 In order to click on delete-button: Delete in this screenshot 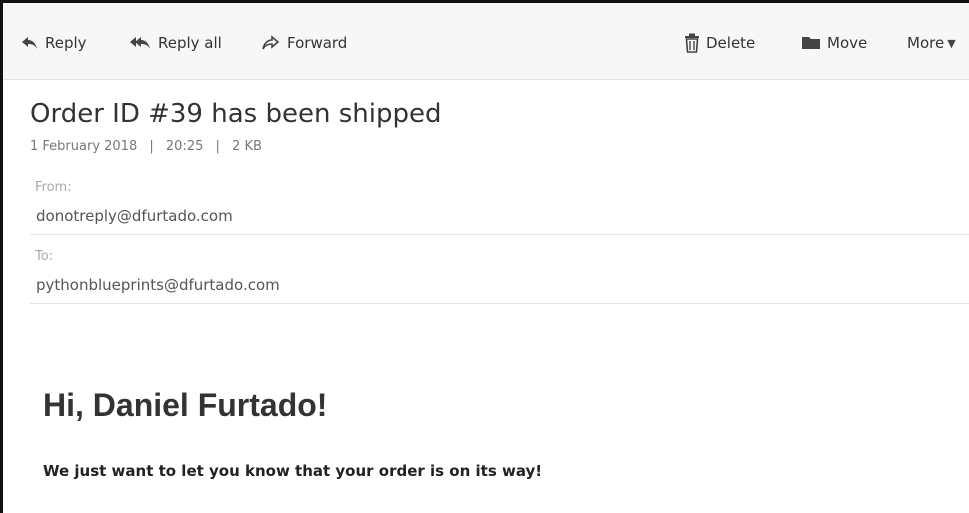, I will do `click(719, 43)`.